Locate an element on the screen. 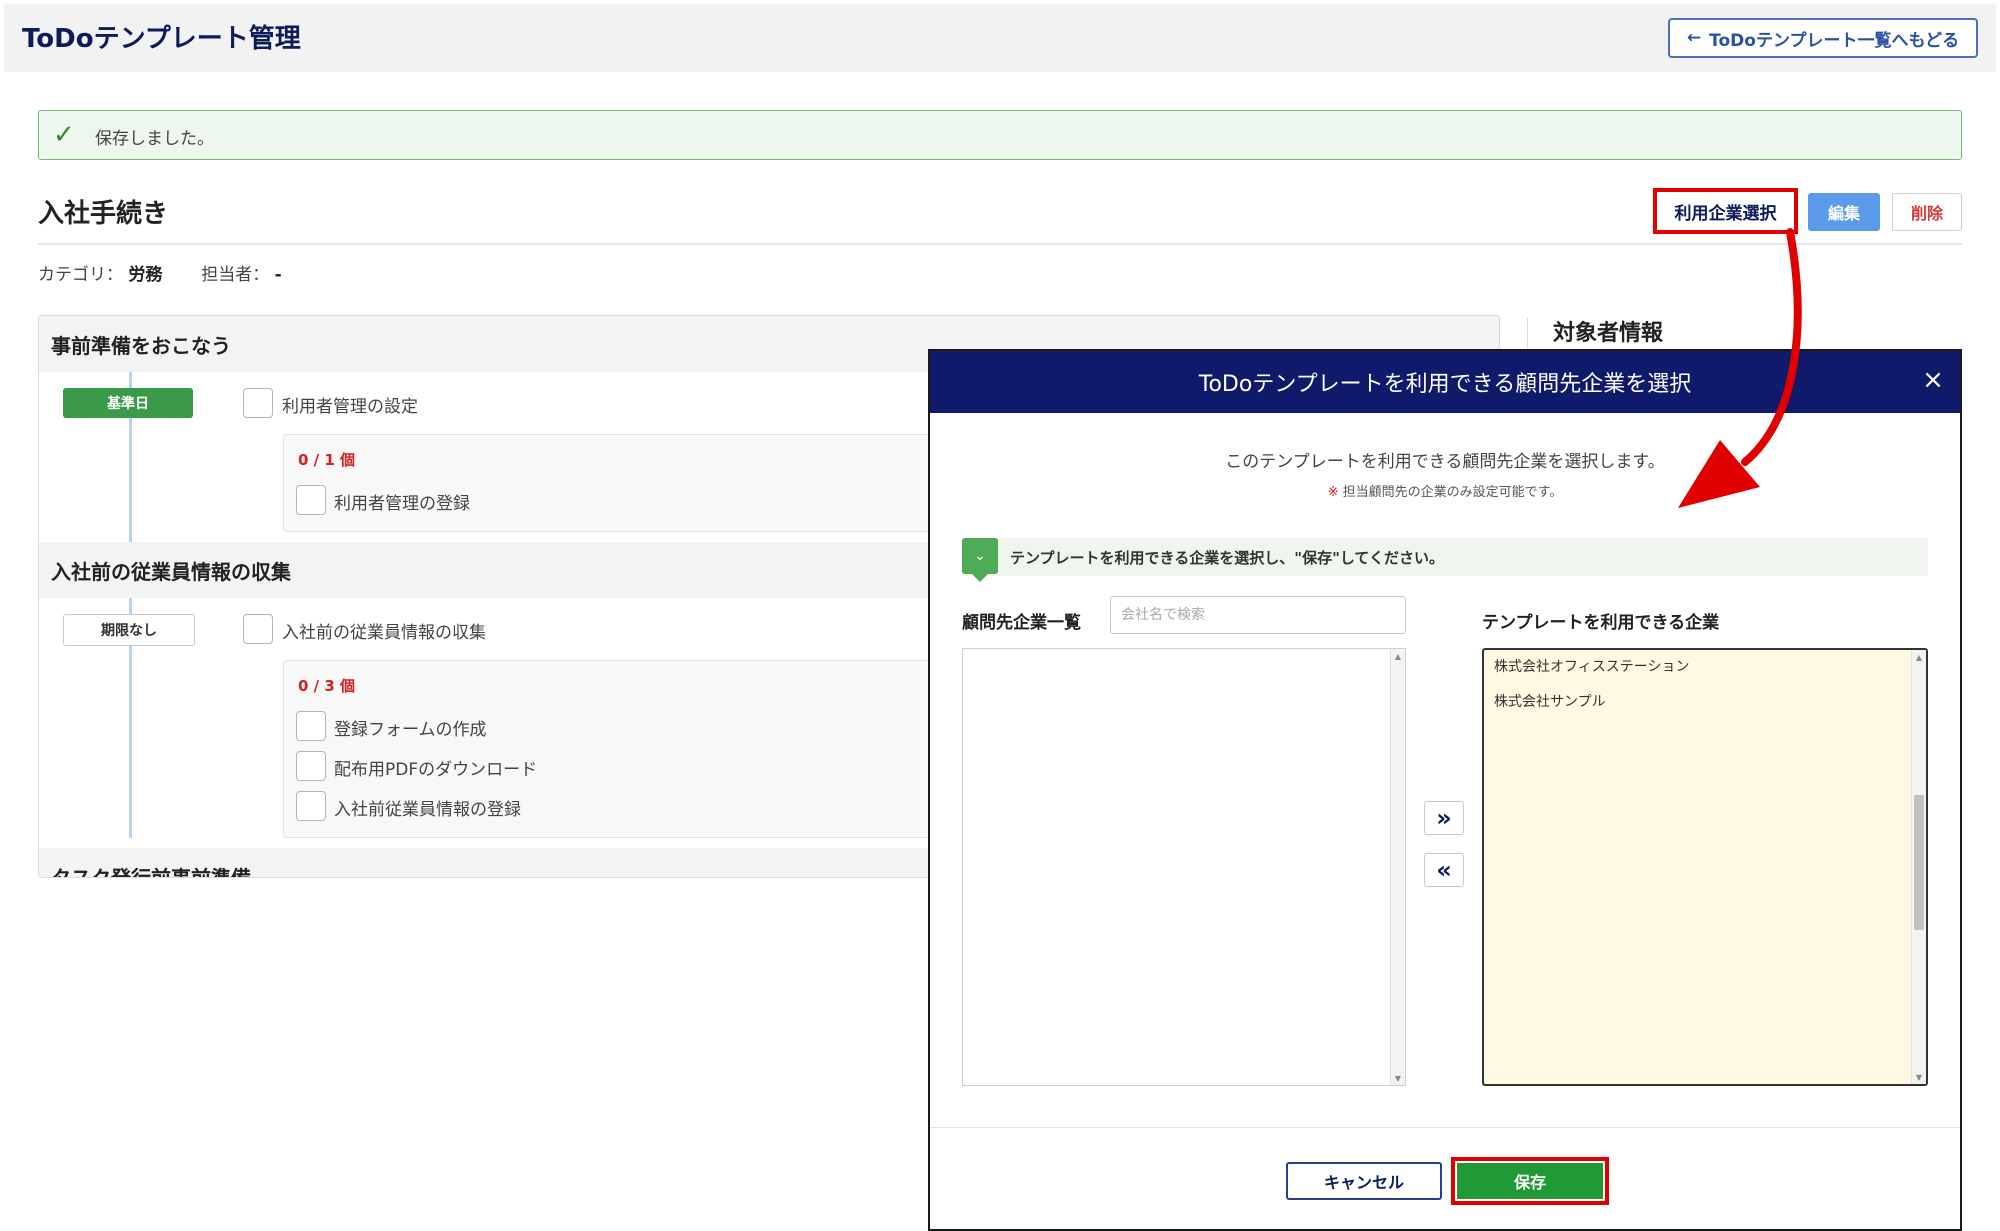 This screenshot has height=1231, width=2000. hint-text: テンプレートを利用できる企業を選択し、"保存"してください。 is located at coordinates (1227, 558).